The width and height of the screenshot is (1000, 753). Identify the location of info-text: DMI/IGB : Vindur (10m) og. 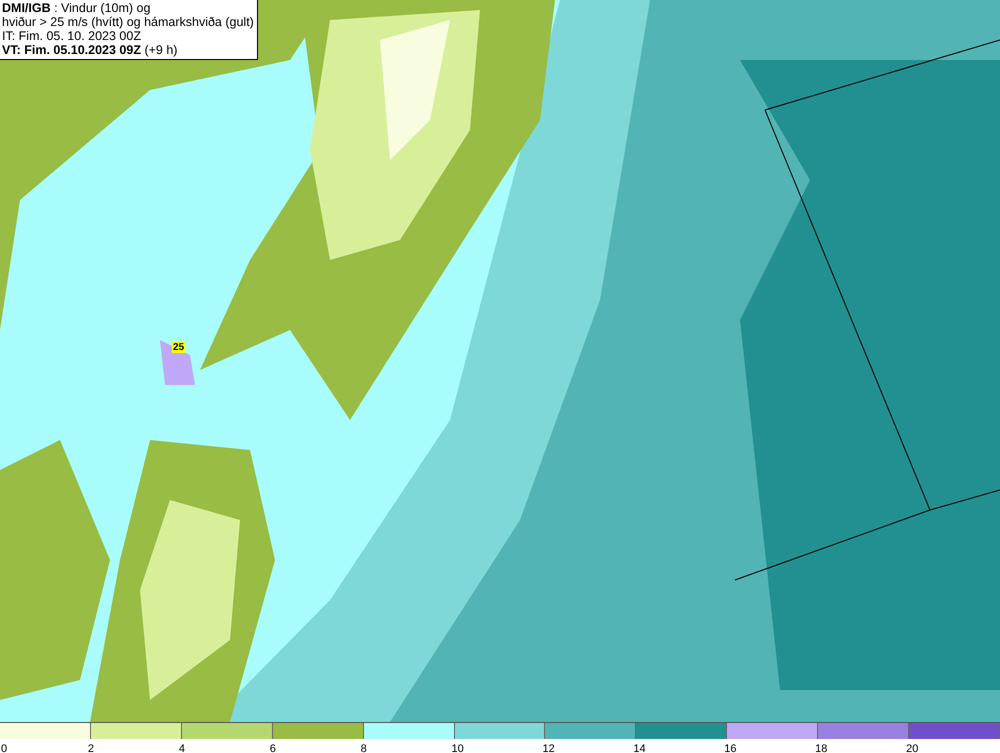
(77, 8).